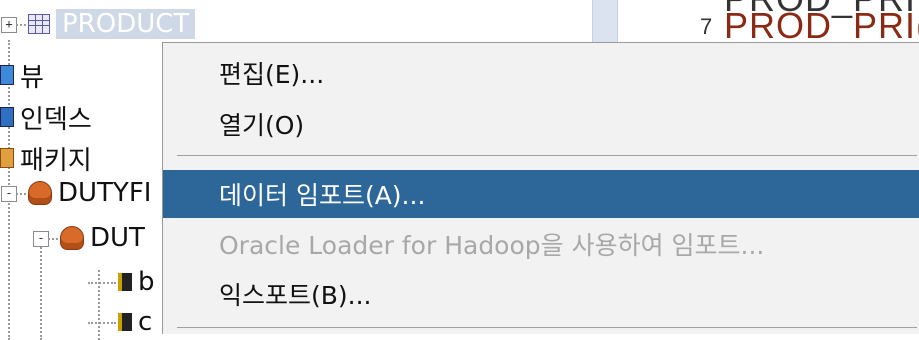 This screenshot has height=340, width=919. I want to click on menu-item-open: 열기(O), so click(541, 124).